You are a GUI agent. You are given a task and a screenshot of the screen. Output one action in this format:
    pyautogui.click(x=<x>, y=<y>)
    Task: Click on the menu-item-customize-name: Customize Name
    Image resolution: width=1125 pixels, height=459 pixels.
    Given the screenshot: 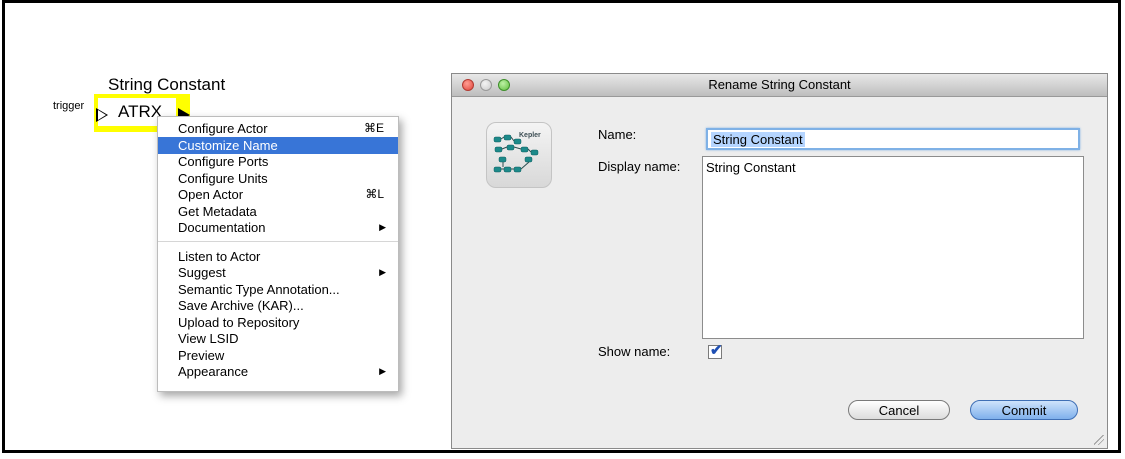 What is the action you would take?
    pyautogui.click(x=278, y=145)
    